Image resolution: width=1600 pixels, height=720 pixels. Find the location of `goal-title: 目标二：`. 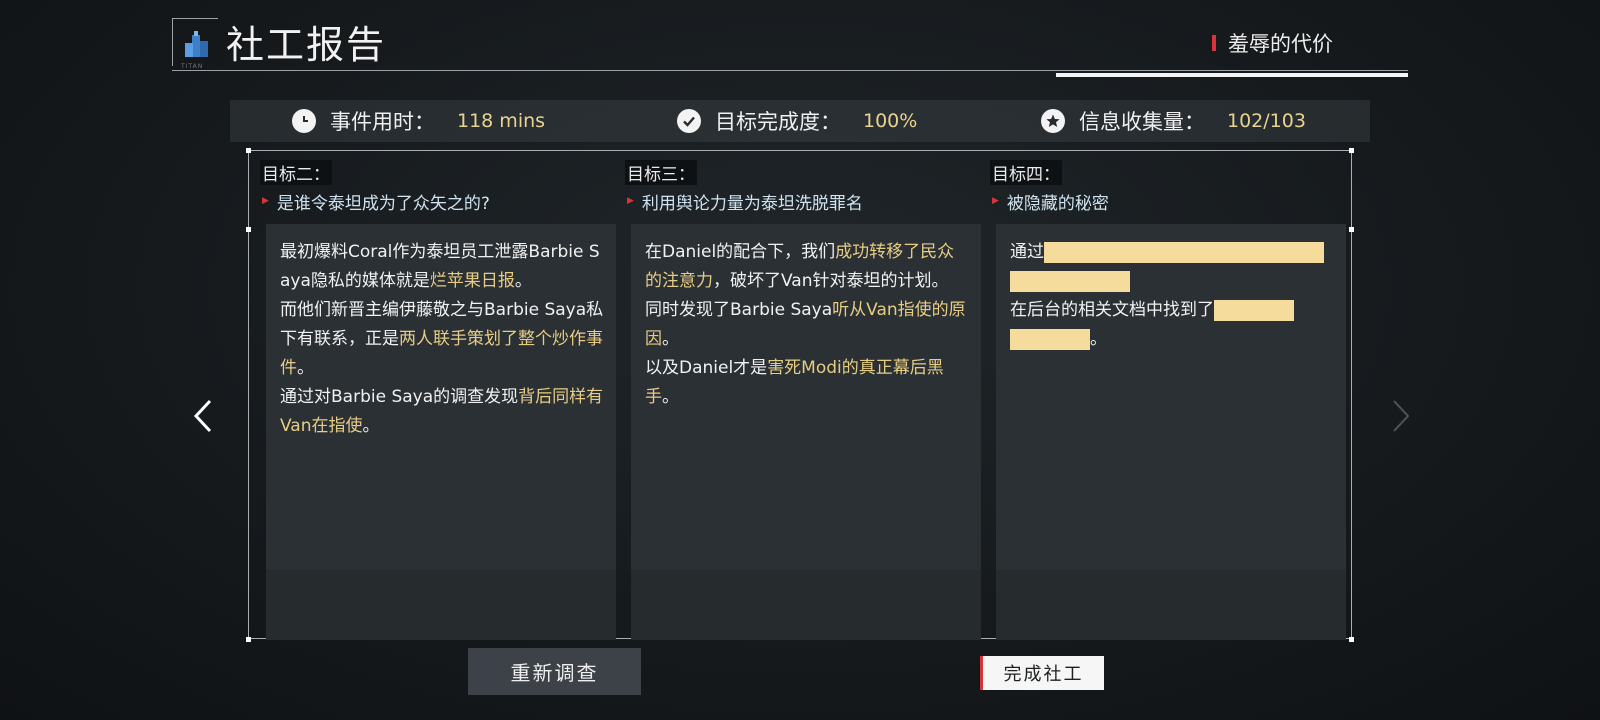

goal-title: 目标二： is located at coordinates (426, 172).